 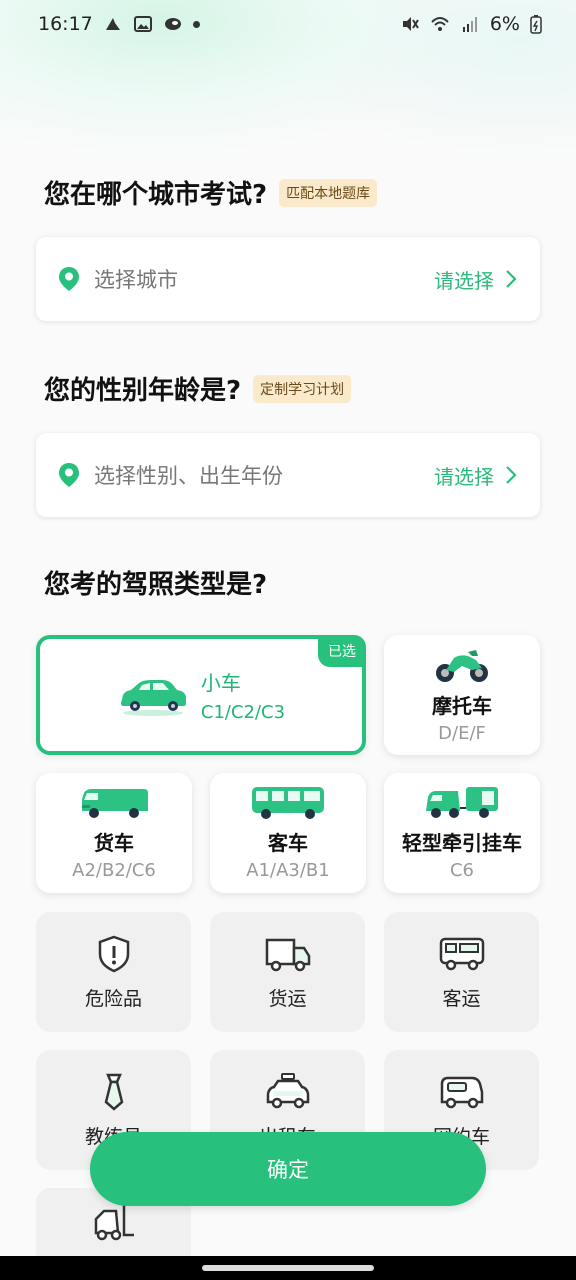 What do you see at coordinates (410, 24) in the screenshot?
I see `mute-icon` at bounding box center [410, 24].